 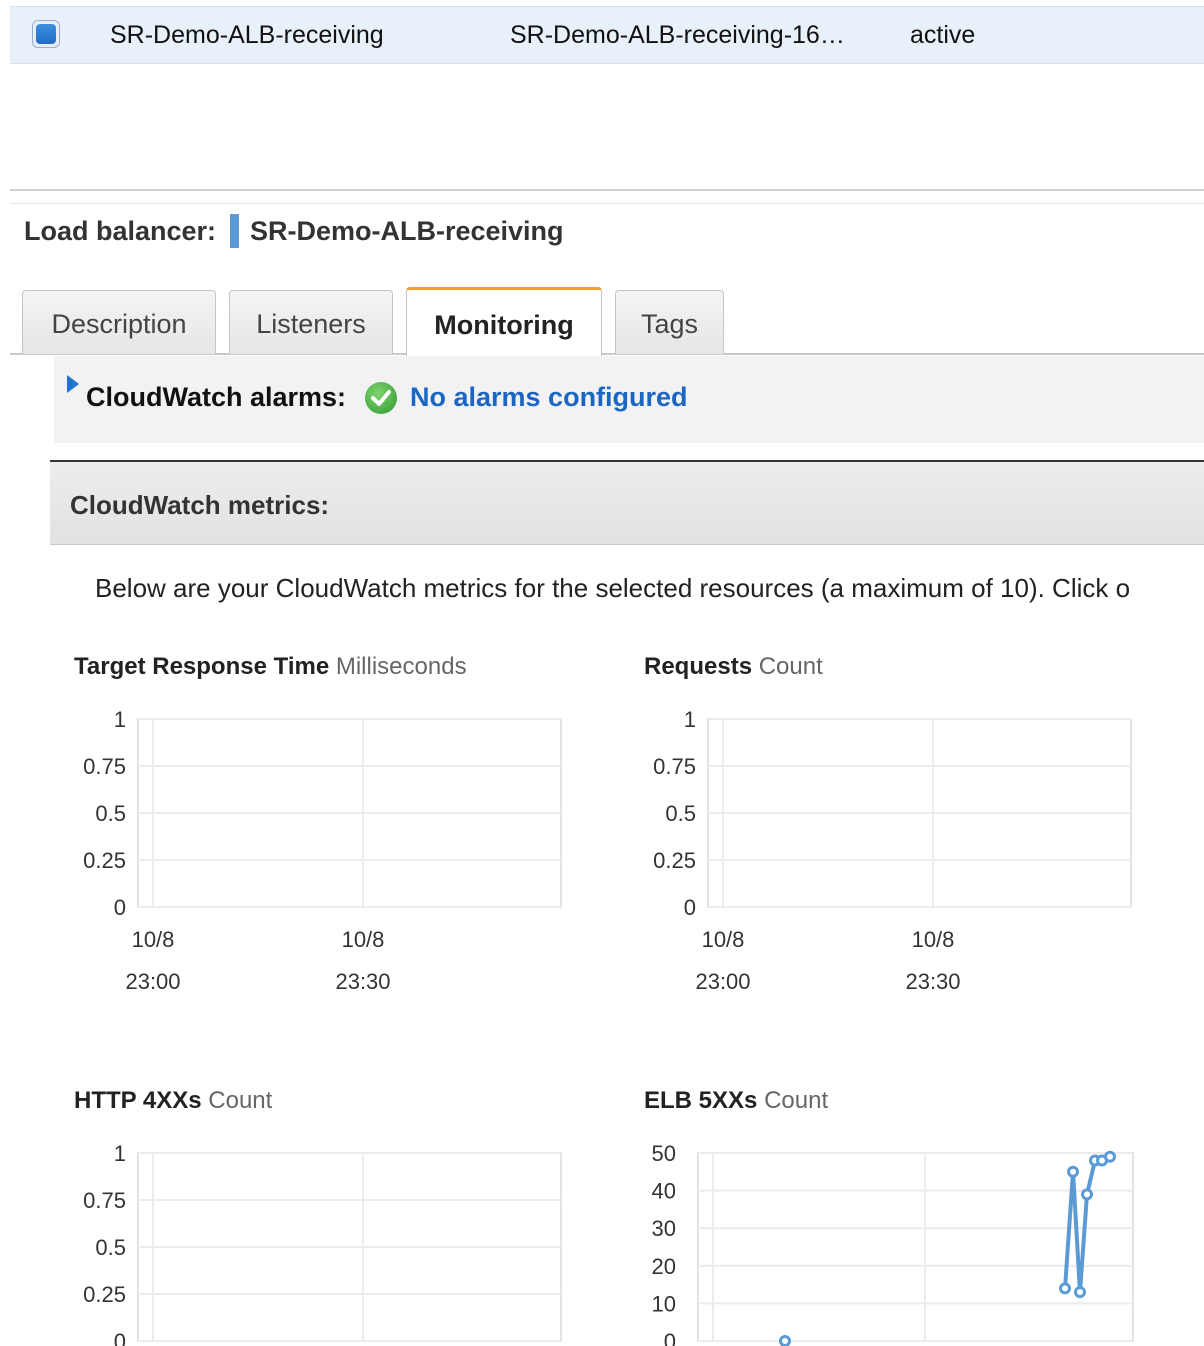 I want to click on y-tick-label: 20, so click(x=664, y=1266).